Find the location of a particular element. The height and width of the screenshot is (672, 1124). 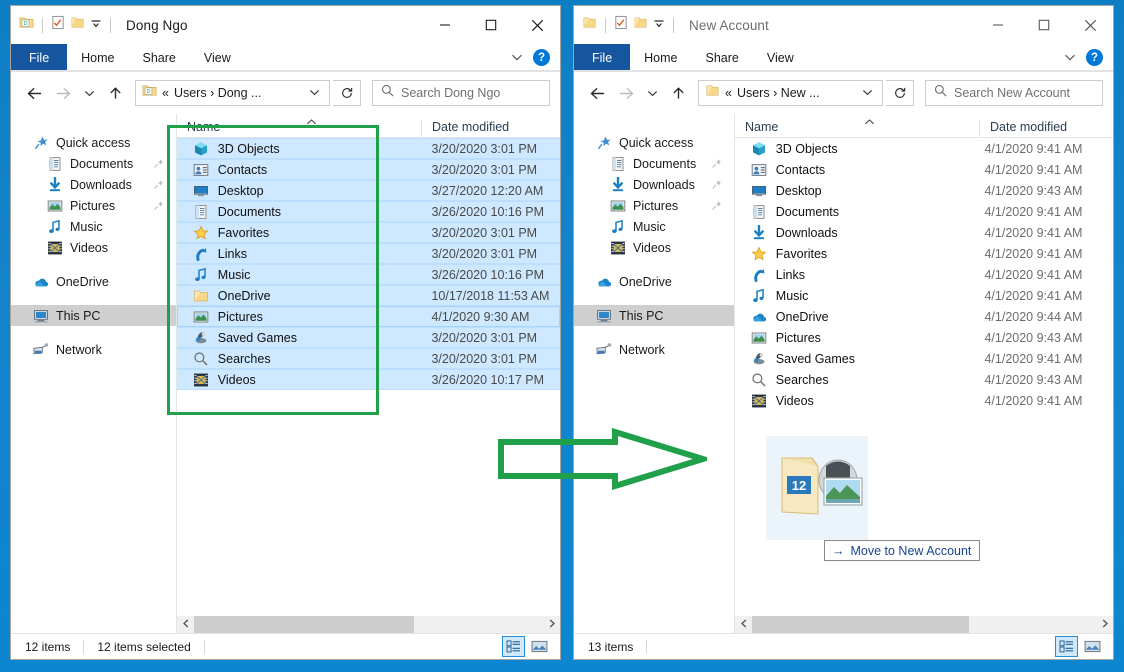

table-row: Videos 4/1/2020 9:41 AM is located at coordinates (924, 400).